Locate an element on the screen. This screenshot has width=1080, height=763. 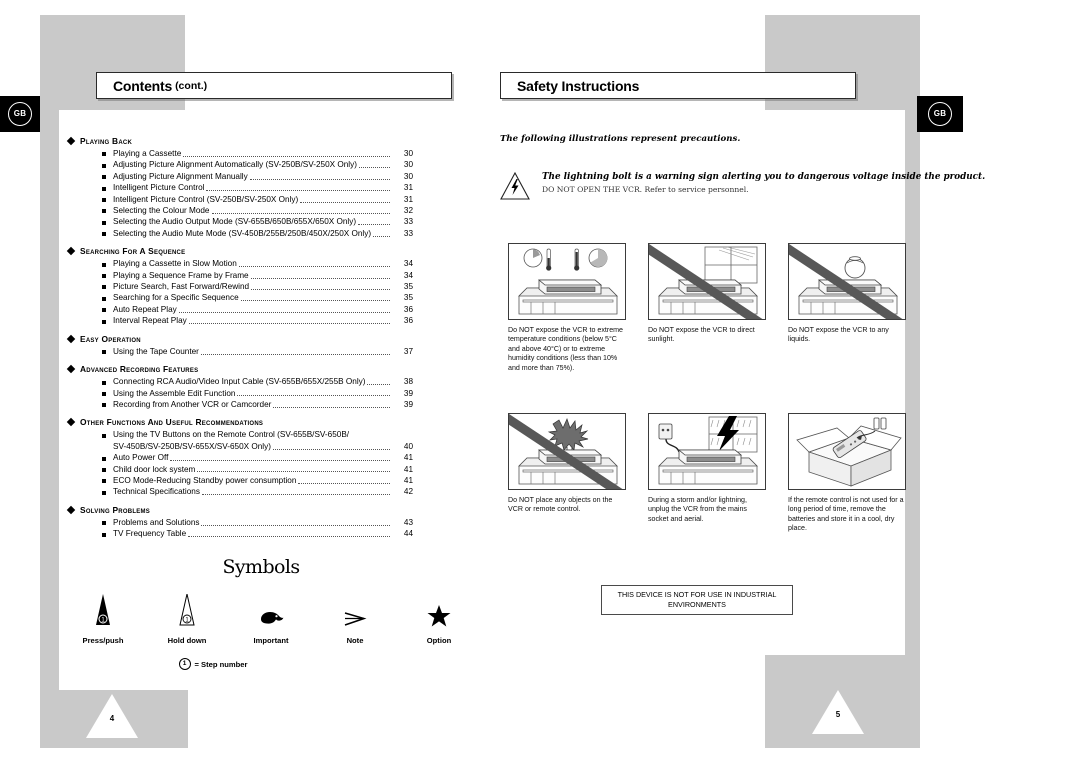
vcr-objects-icon is located at coordinates (567, 451).